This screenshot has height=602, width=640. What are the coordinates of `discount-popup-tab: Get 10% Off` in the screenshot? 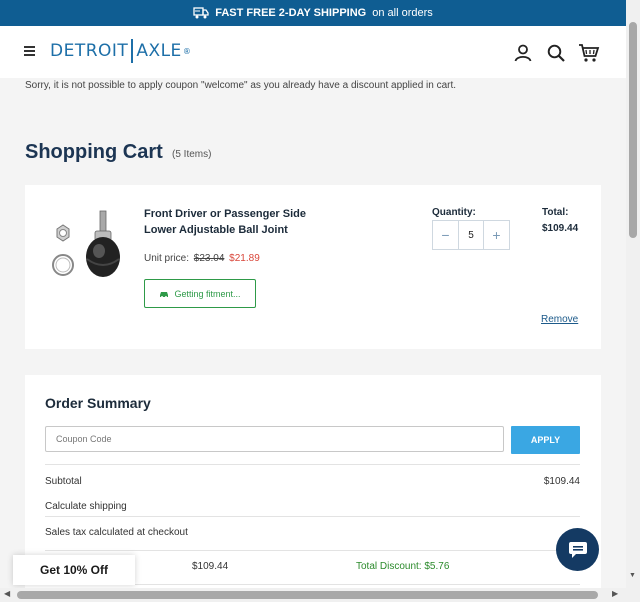 It's located at (74, 570).